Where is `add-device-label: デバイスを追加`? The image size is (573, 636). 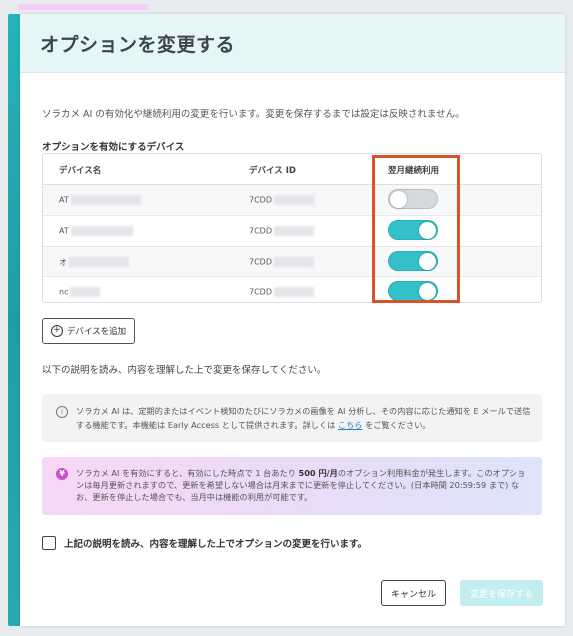 add-device-label: デバイスを追加 is located at coordinates (96, 332).